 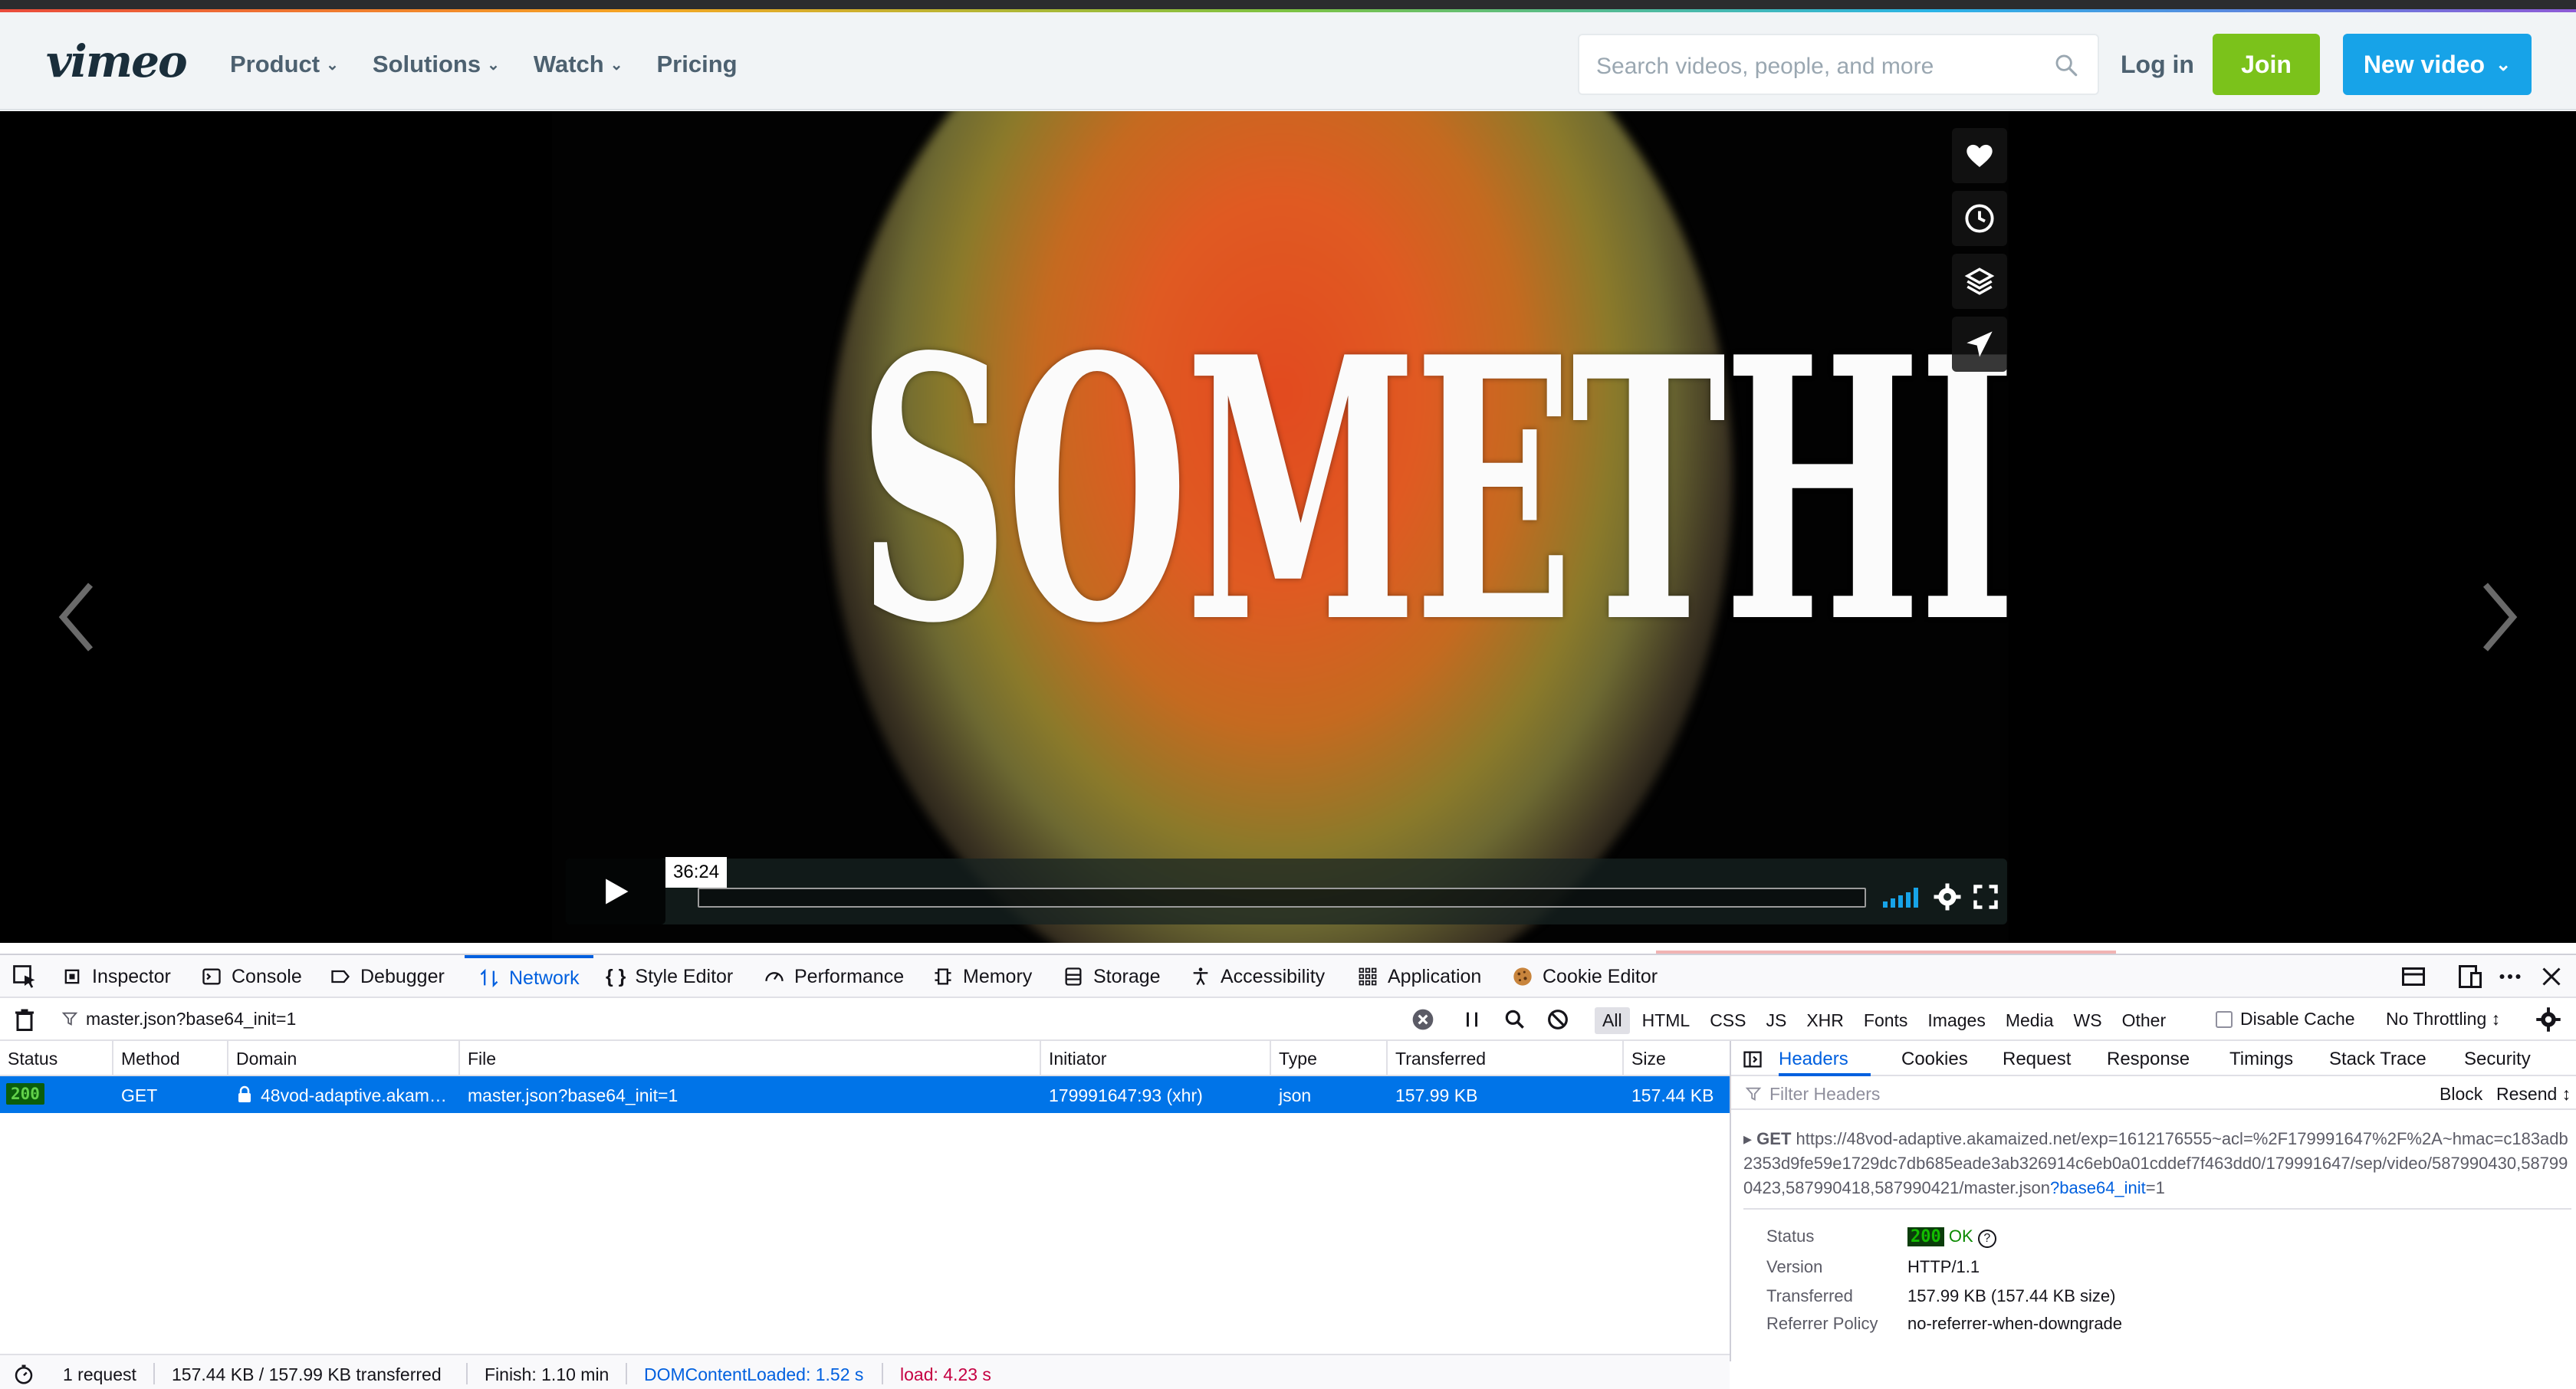 What do you see at coordinates (482, 1059) in the screenshot?
I see `col-file: File` at bounding box center [482, 1059].